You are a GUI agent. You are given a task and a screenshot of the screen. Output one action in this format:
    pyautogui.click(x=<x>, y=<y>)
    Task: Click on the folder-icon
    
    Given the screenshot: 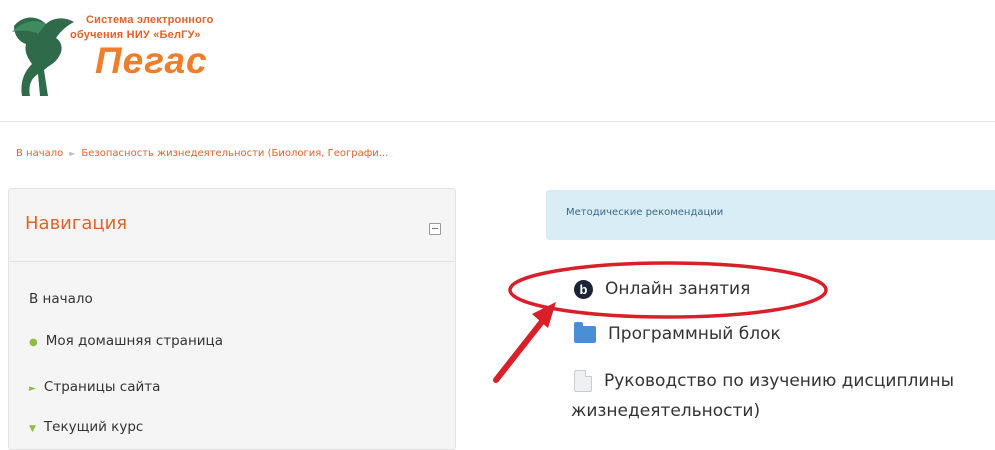 What is the action you would take?
    pyautogui.click(x=585, y=332)
    